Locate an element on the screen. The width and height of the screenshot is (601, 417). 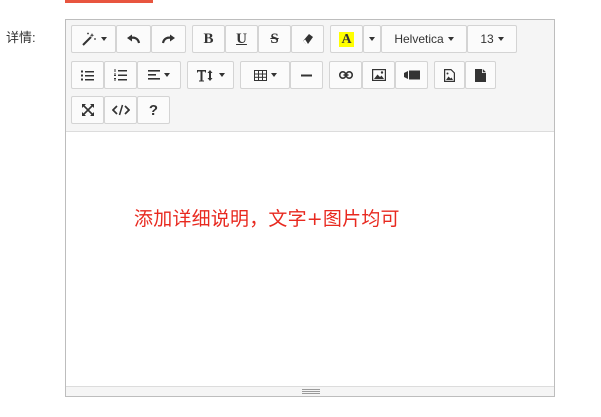
underline-button: U is located at coordinates (241, 39).